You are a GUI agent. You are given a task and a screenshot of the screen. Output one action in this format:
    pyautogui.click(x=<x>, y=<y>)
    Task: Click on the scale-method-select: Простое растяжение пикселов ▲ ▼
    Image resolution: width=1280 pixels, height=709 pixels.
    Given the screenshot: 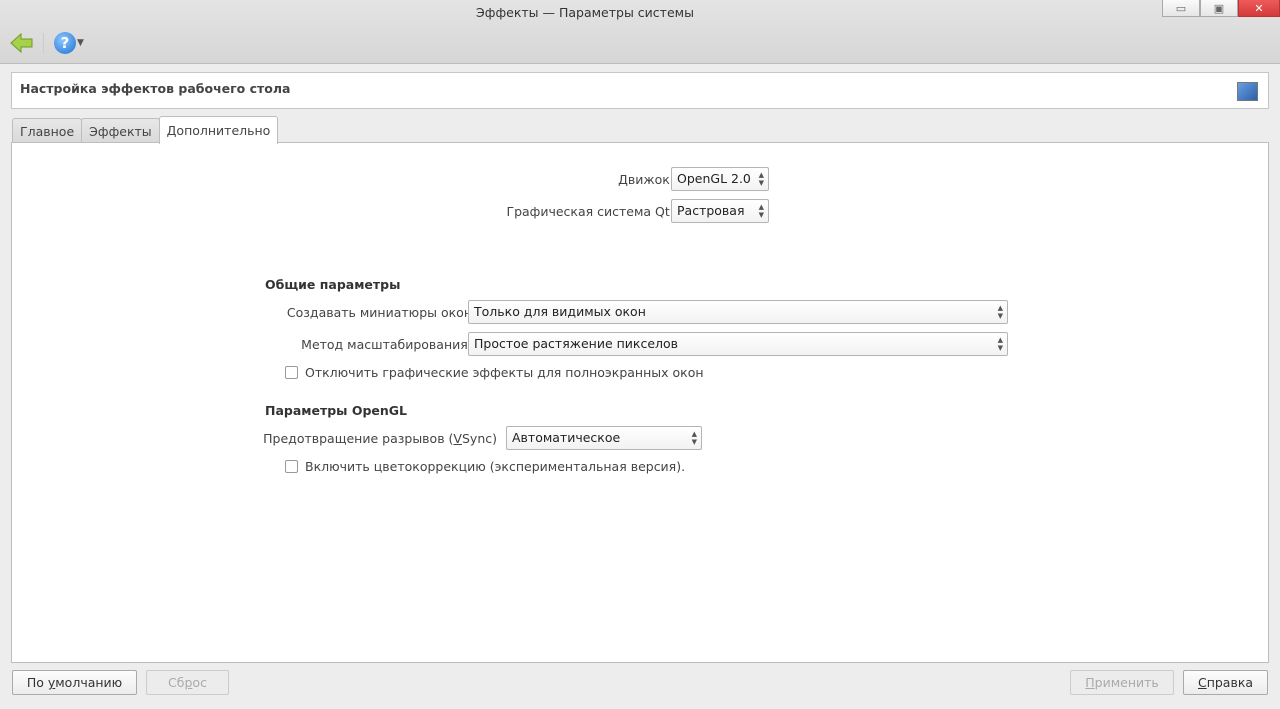 What is the action you would take?
    pyautogui.click(x=738, y=344)
    